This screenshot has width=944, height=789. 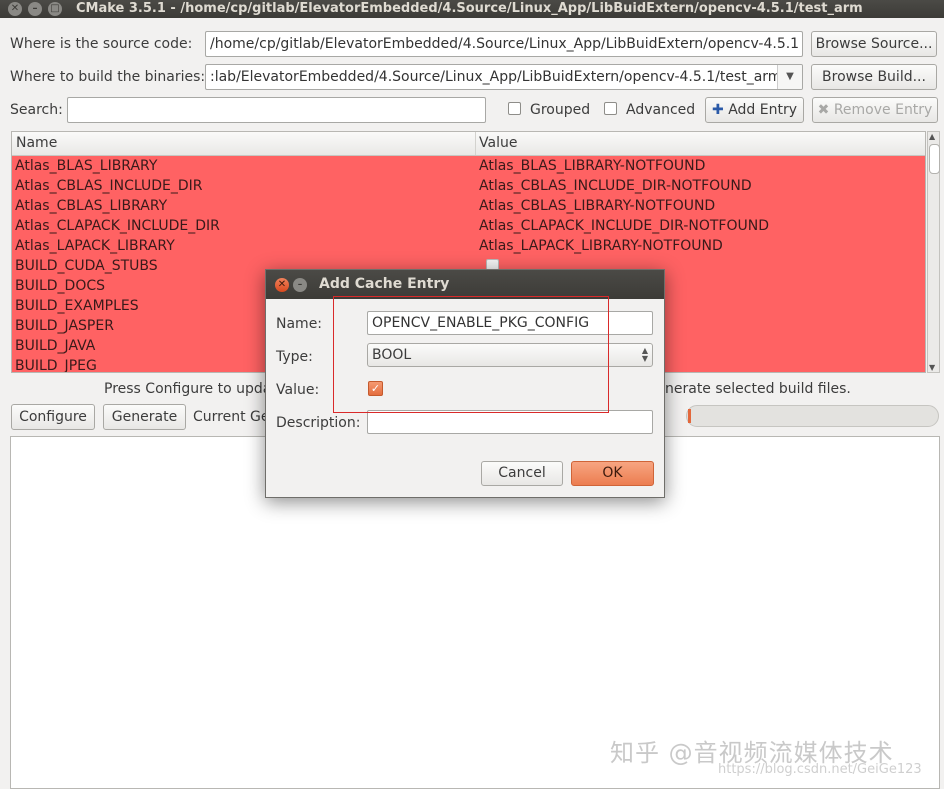 What do you see at coordinates (468, 144) in the screenshot?
I see `table-header: Name Value` at bounding box center [468, 144].